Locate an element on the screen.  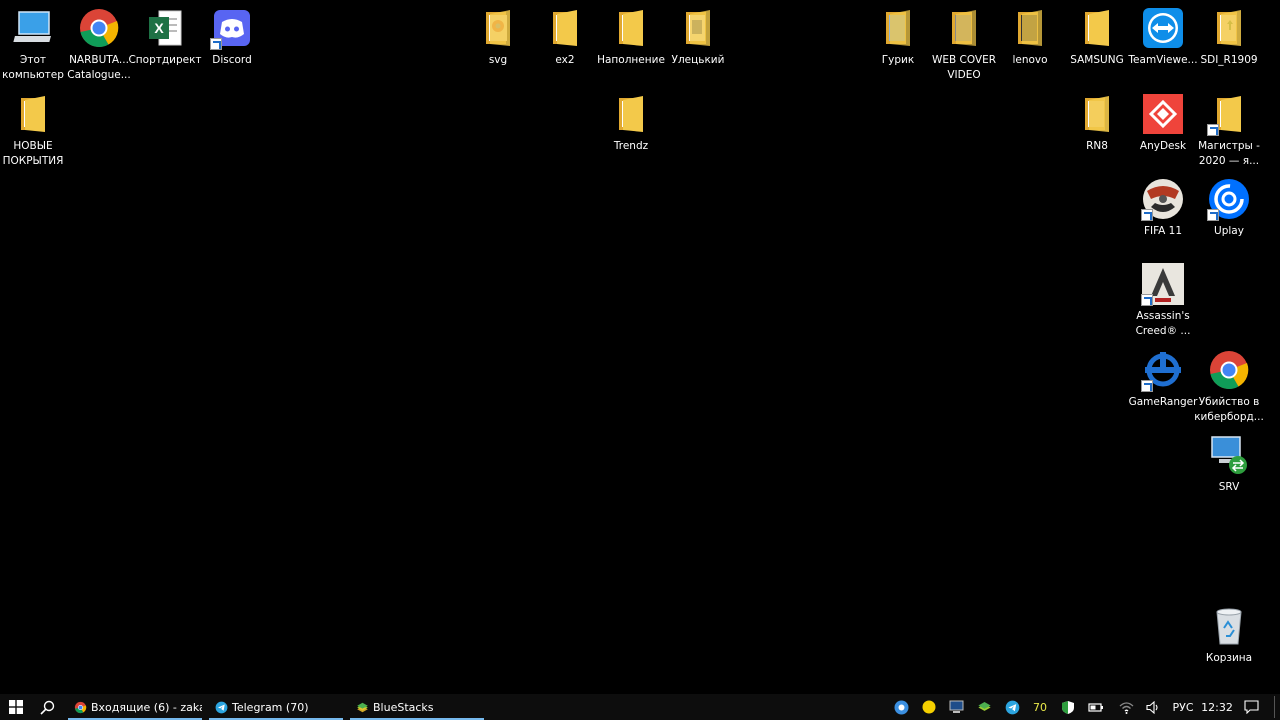
remote-desktop-icon is located at coordinates (1229, 455).